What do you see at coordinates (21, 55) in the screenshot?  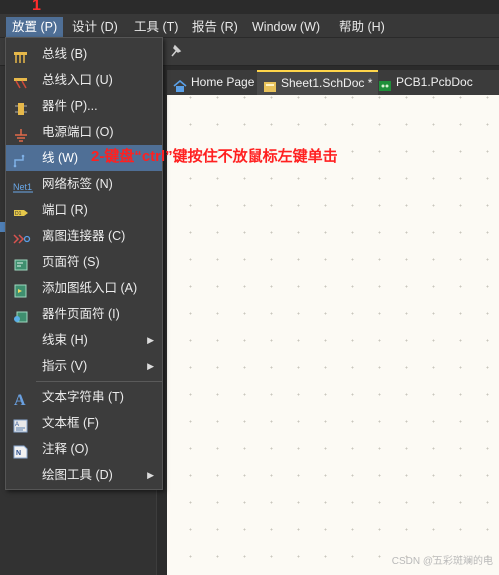 I see `bus-icon` at bounding box center [21, 55].